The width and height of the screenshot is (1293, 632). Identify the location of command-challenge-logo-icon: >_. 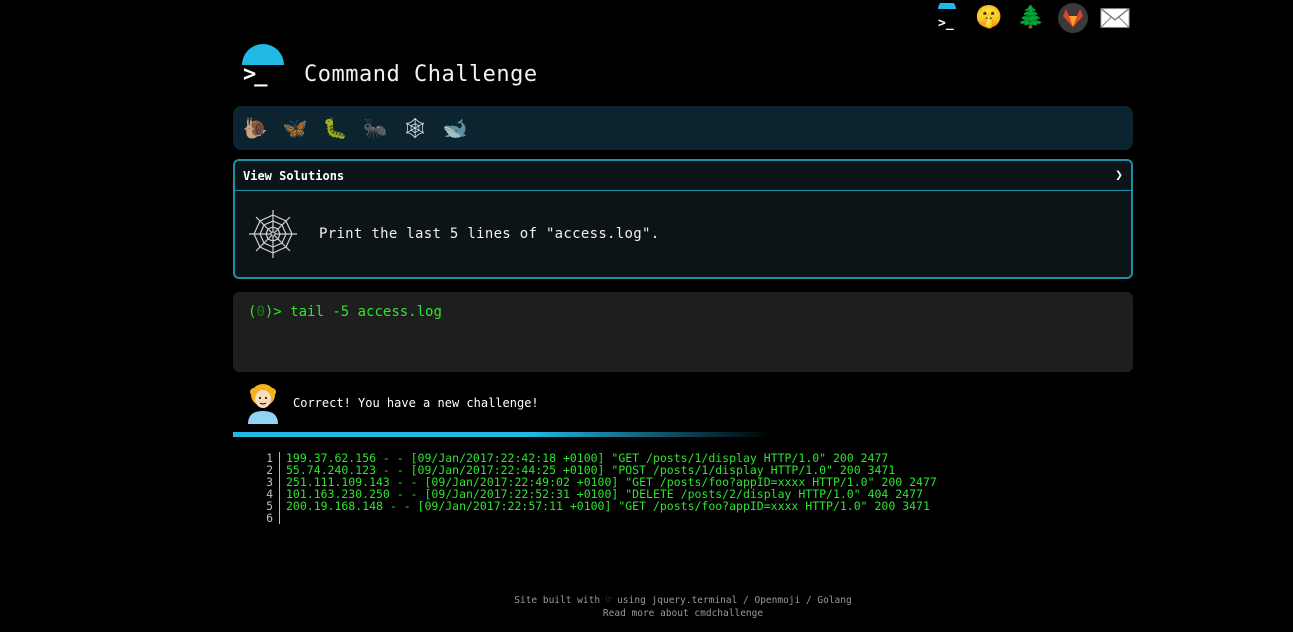
(263, 67).